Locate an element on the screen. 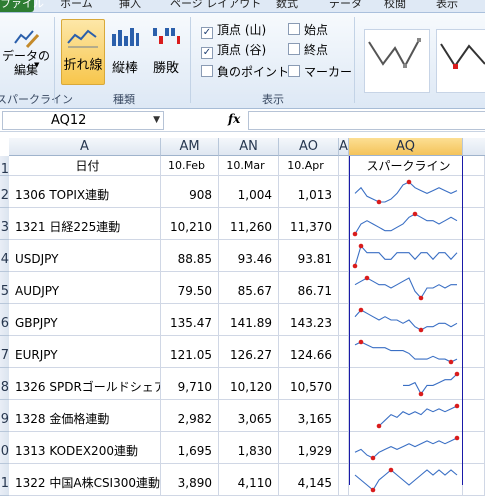 The height and width of the screenshot is (496, 485). checkbox-low-point: ✓ 頂点 (谷) is located at coordinates (233, 50).